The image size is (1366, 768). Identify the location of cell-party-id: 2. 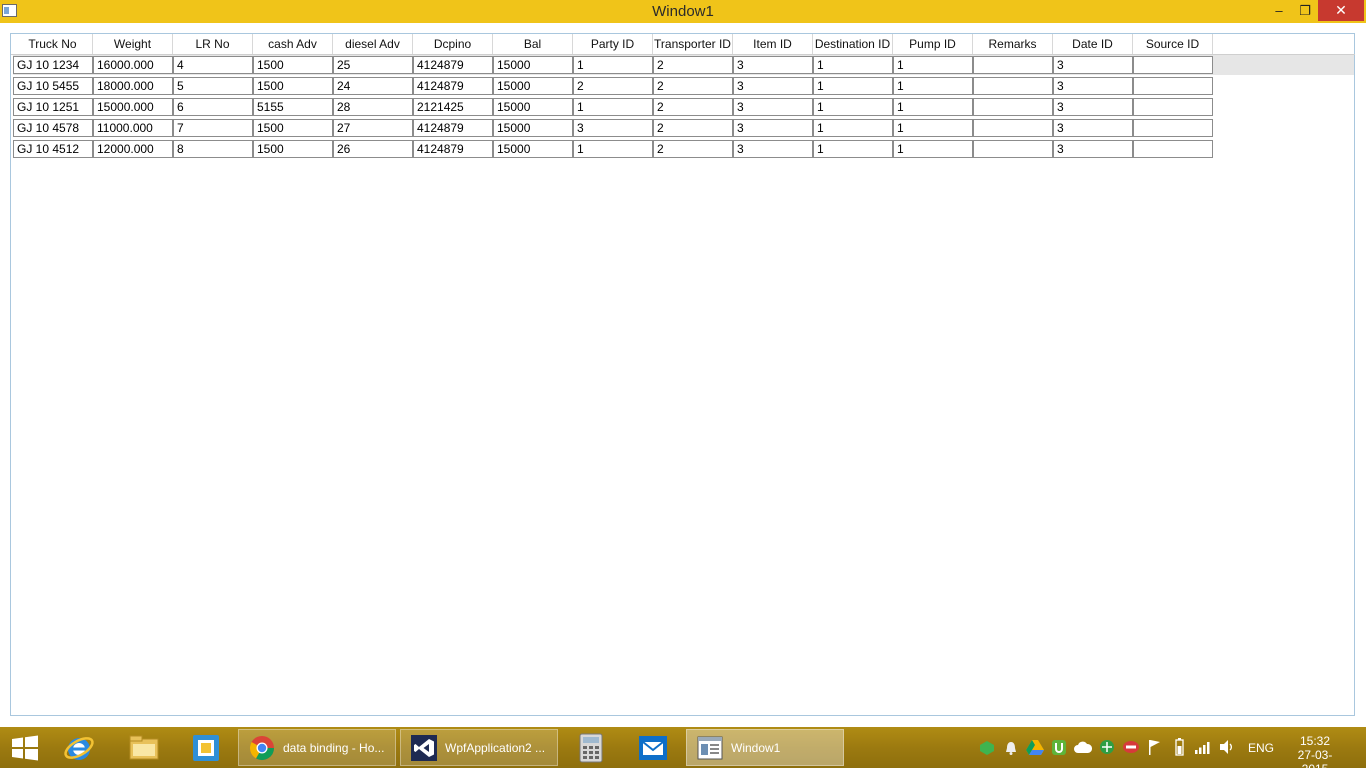
(613, 86).